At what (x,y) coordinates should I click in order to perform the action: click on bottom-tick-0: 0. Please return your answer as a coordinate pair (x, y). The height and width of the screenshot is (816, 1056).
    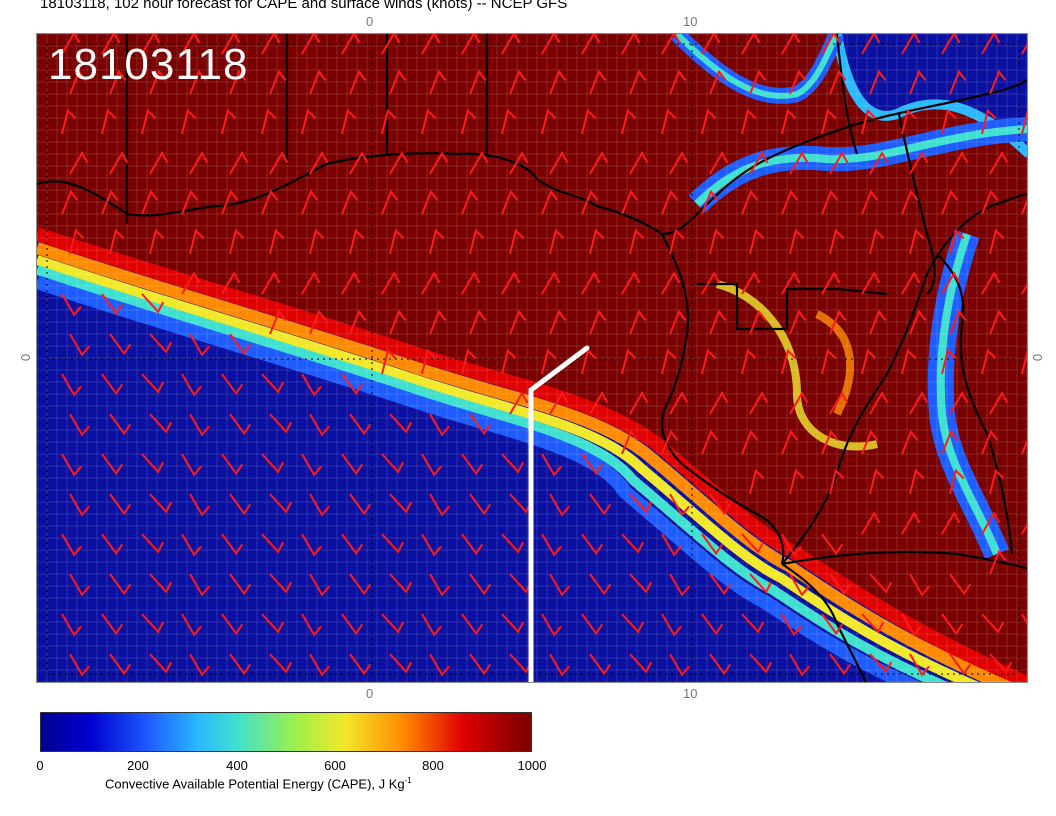
    Looking at the image, I should click on (370, 693).